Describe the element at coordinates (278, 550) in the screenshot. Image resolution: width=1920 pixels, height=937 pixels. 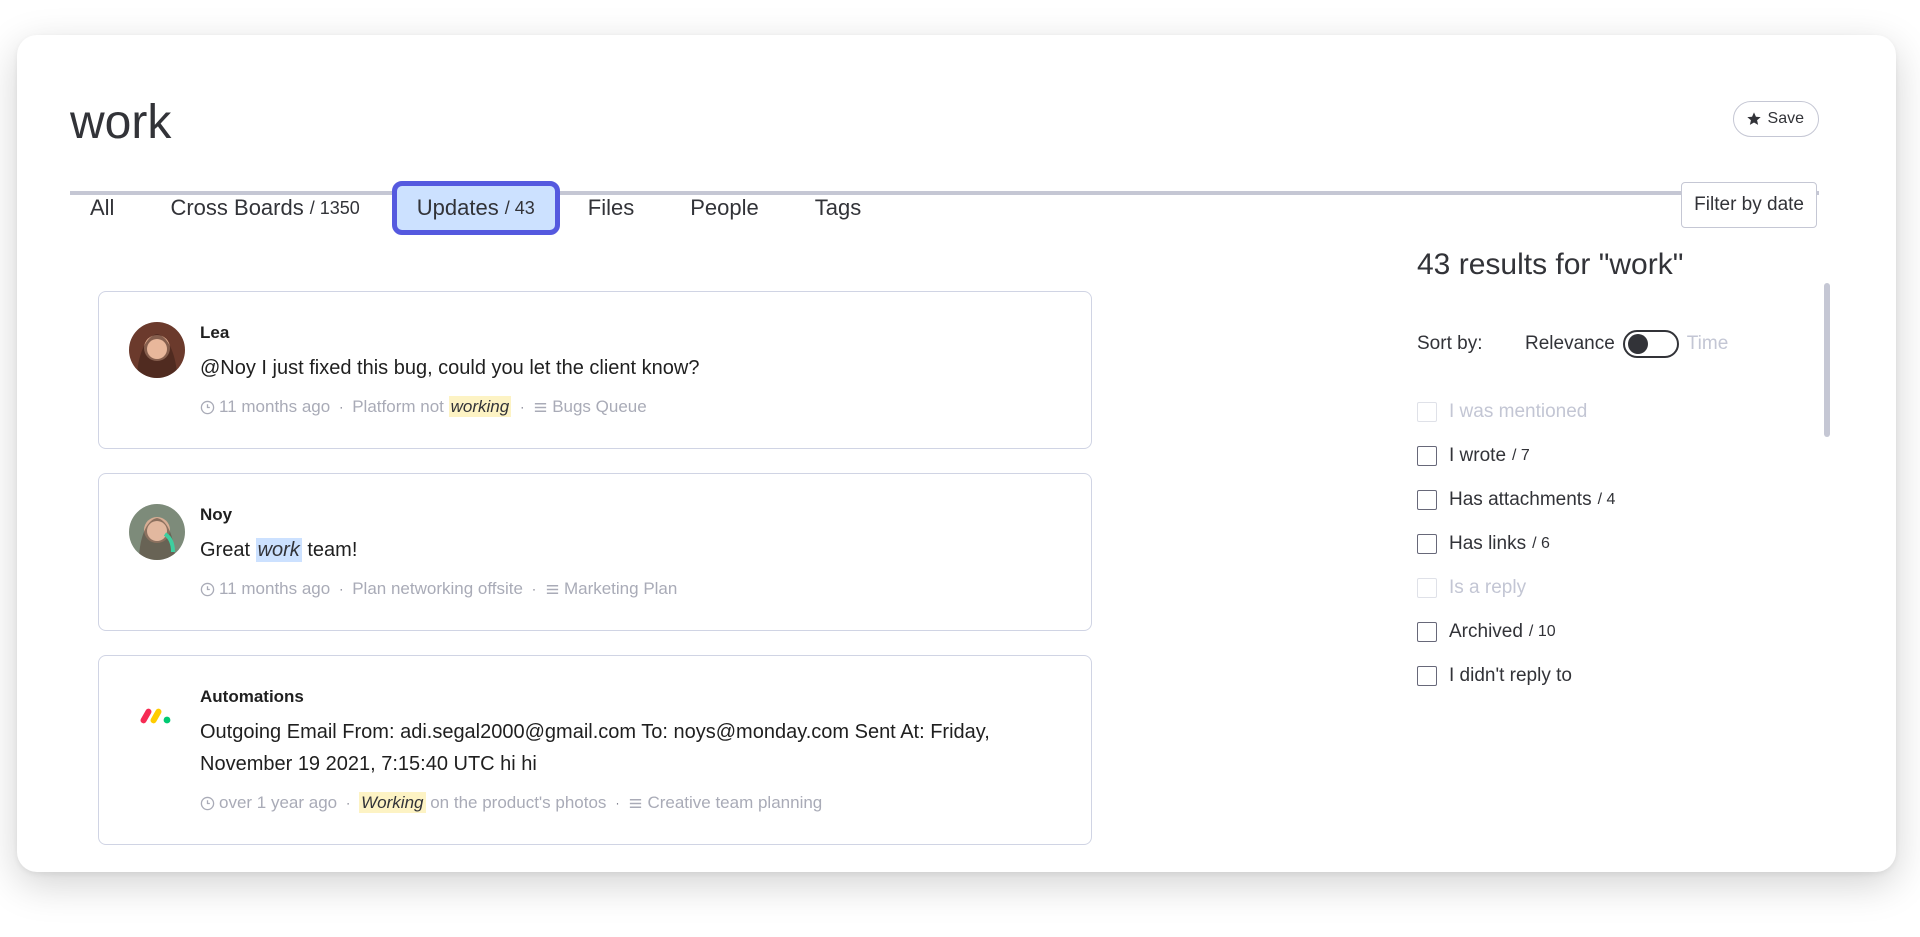
I see `body-highlight: work` at that location.